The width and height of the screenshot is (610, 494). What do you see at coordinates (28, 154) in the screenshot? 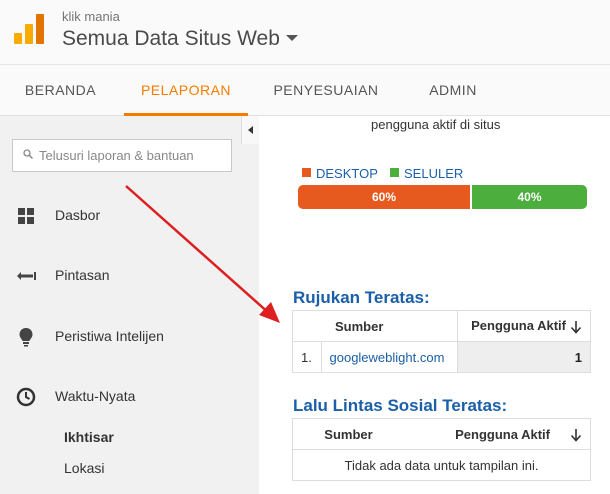
I see `search-icon` at bounding box center [28, 154].